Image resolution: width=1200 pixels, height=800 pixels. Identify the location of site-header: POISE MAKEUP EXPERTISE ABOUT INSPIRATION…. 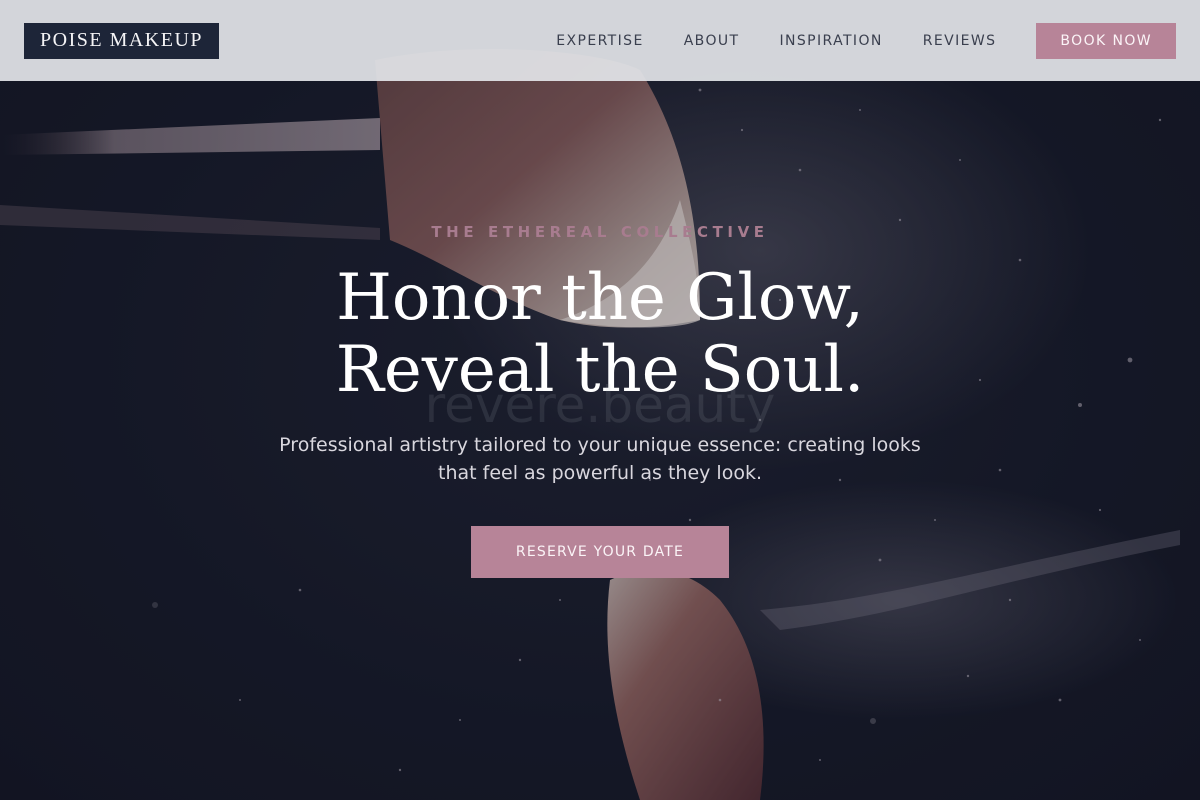
(600, 40).